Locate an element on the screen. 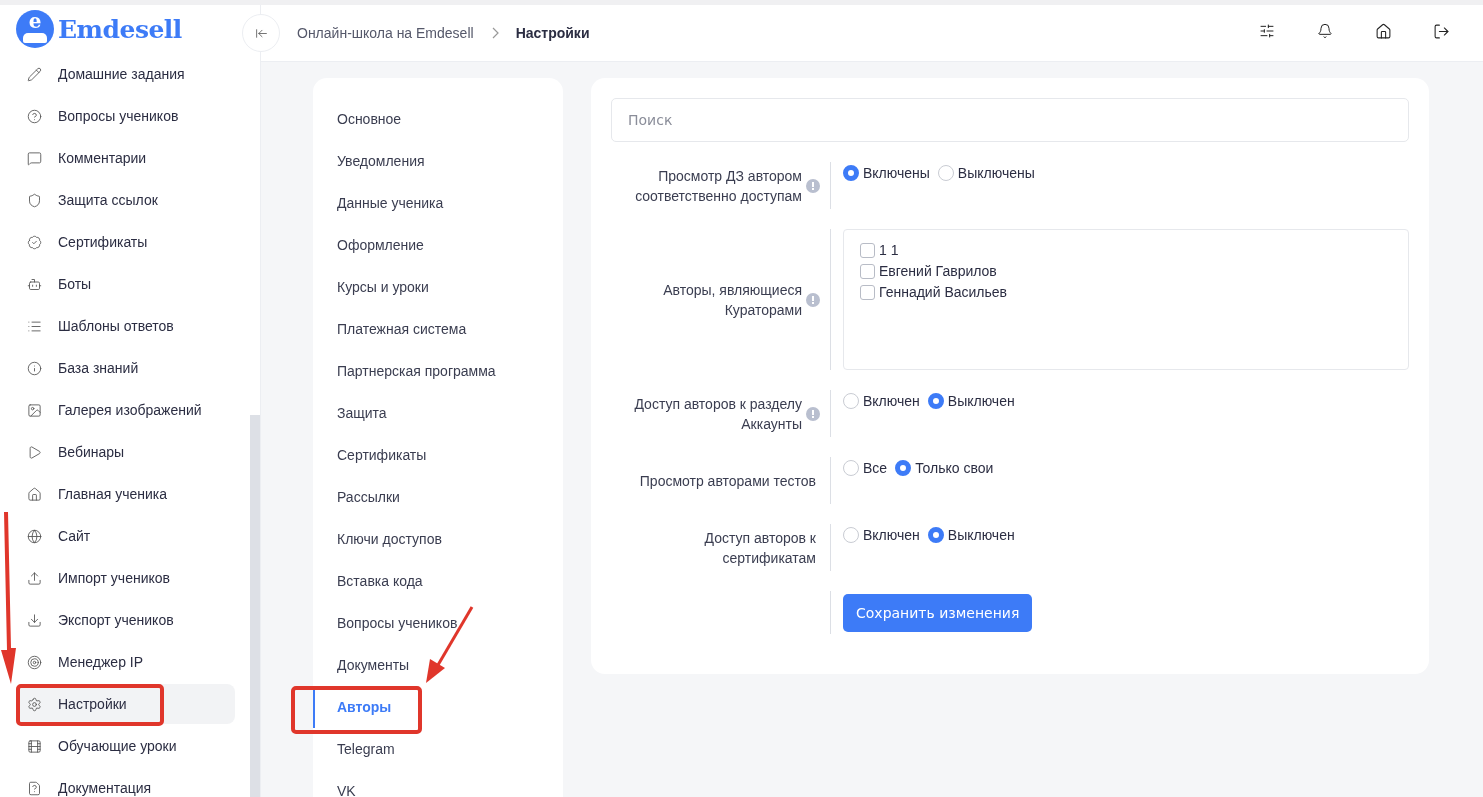  breadcrumb: Онлайн-школа на Emdesell is located at coordinates (385, 33).